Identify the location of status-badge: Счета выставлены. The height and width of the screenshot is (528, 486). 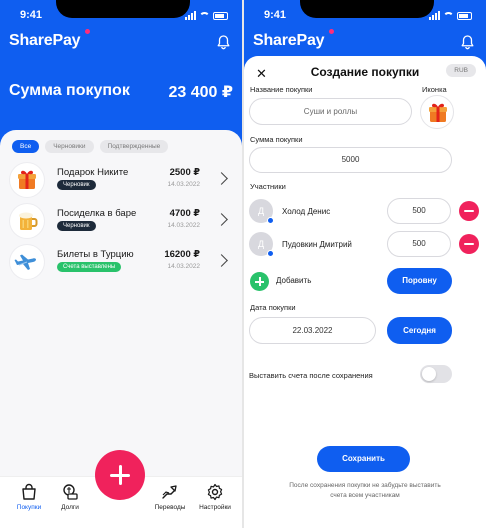
(89, 267).